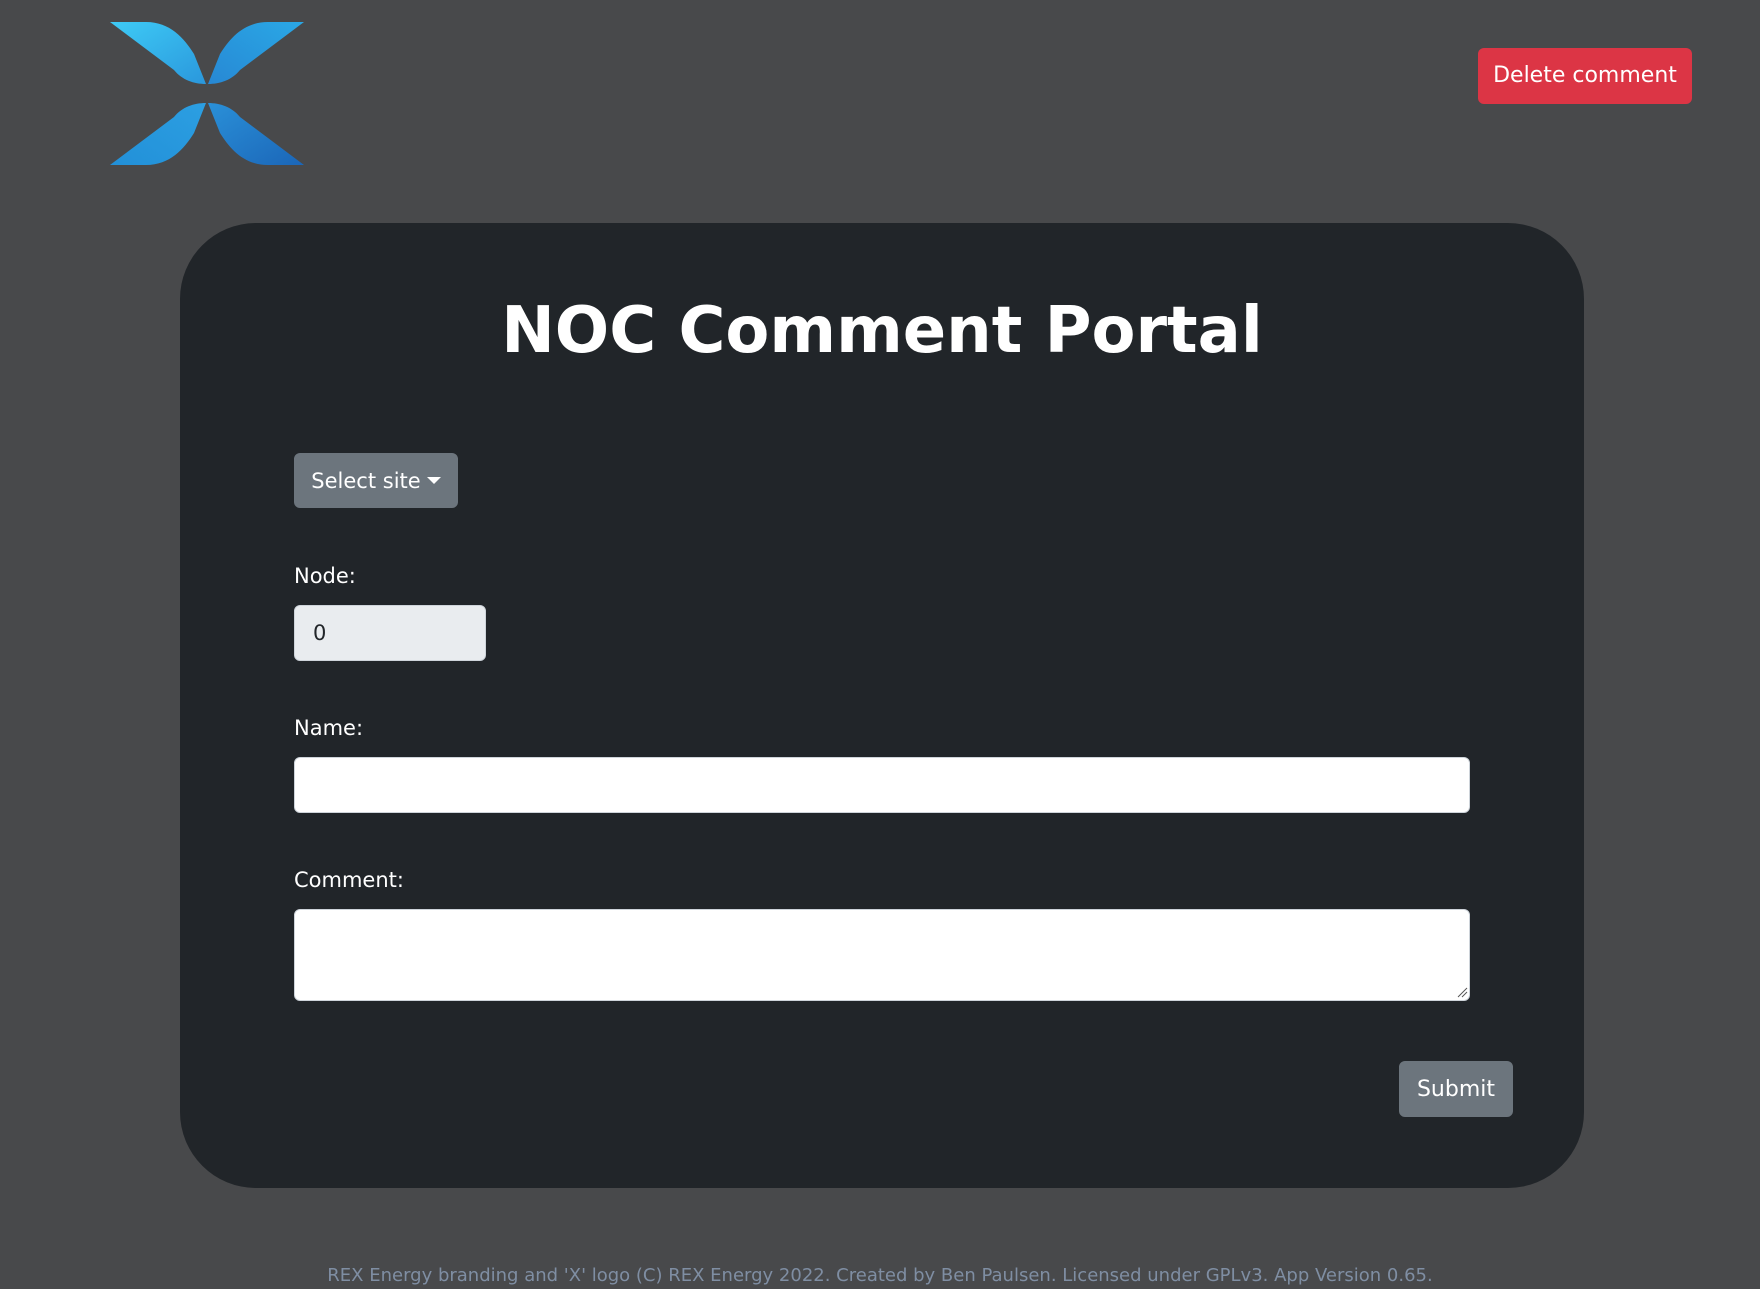 Image resolution: width=1760 pixels, height=1289 pixels. I want to click on comment-label: Comment:, so click(349, 880).